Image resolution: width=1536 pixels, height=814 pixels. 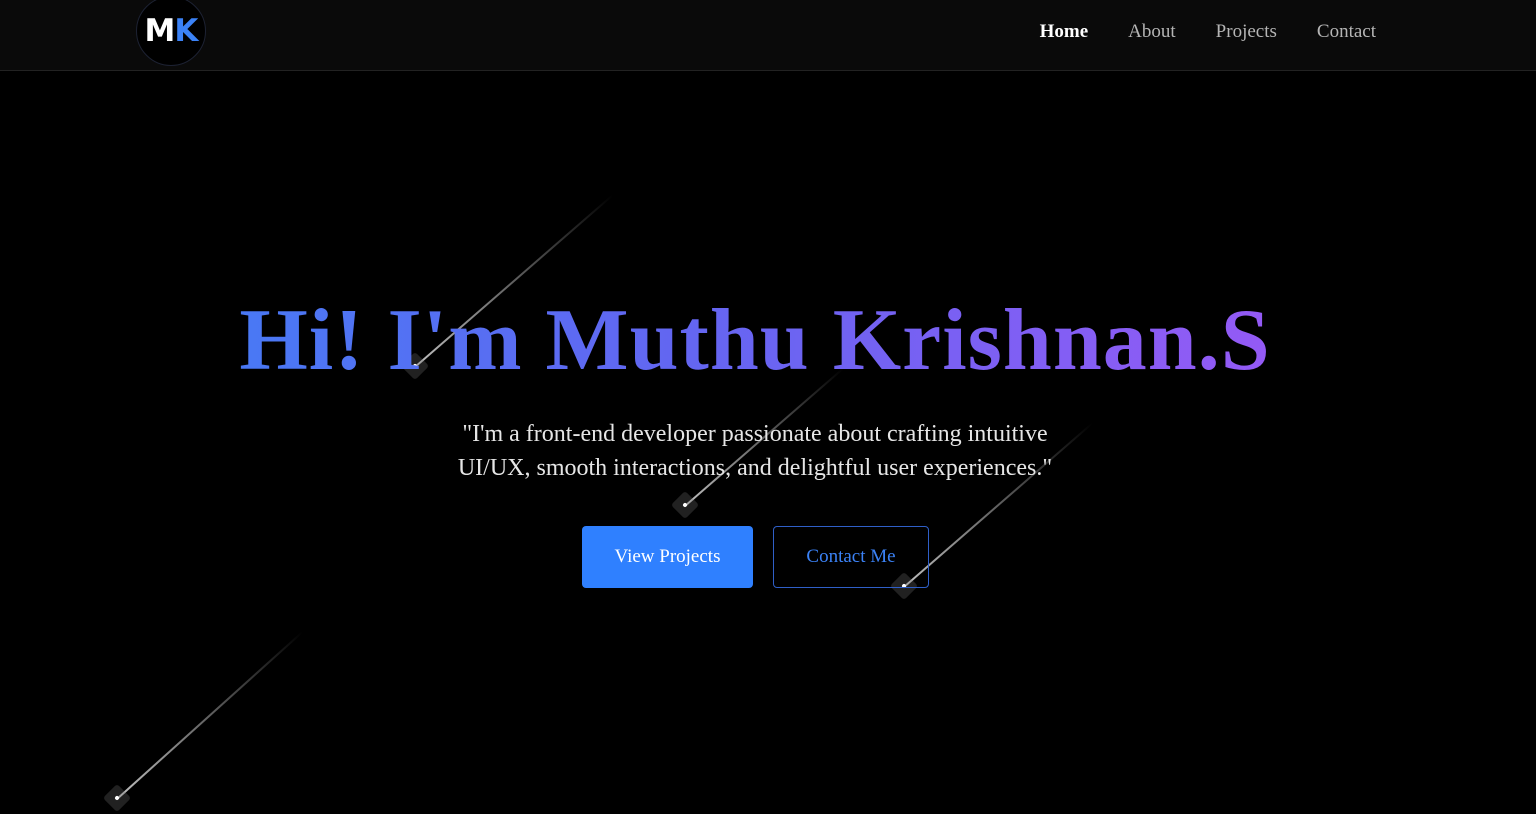 I want to click on logo-letter-m: M, so click(x=160, y=31).